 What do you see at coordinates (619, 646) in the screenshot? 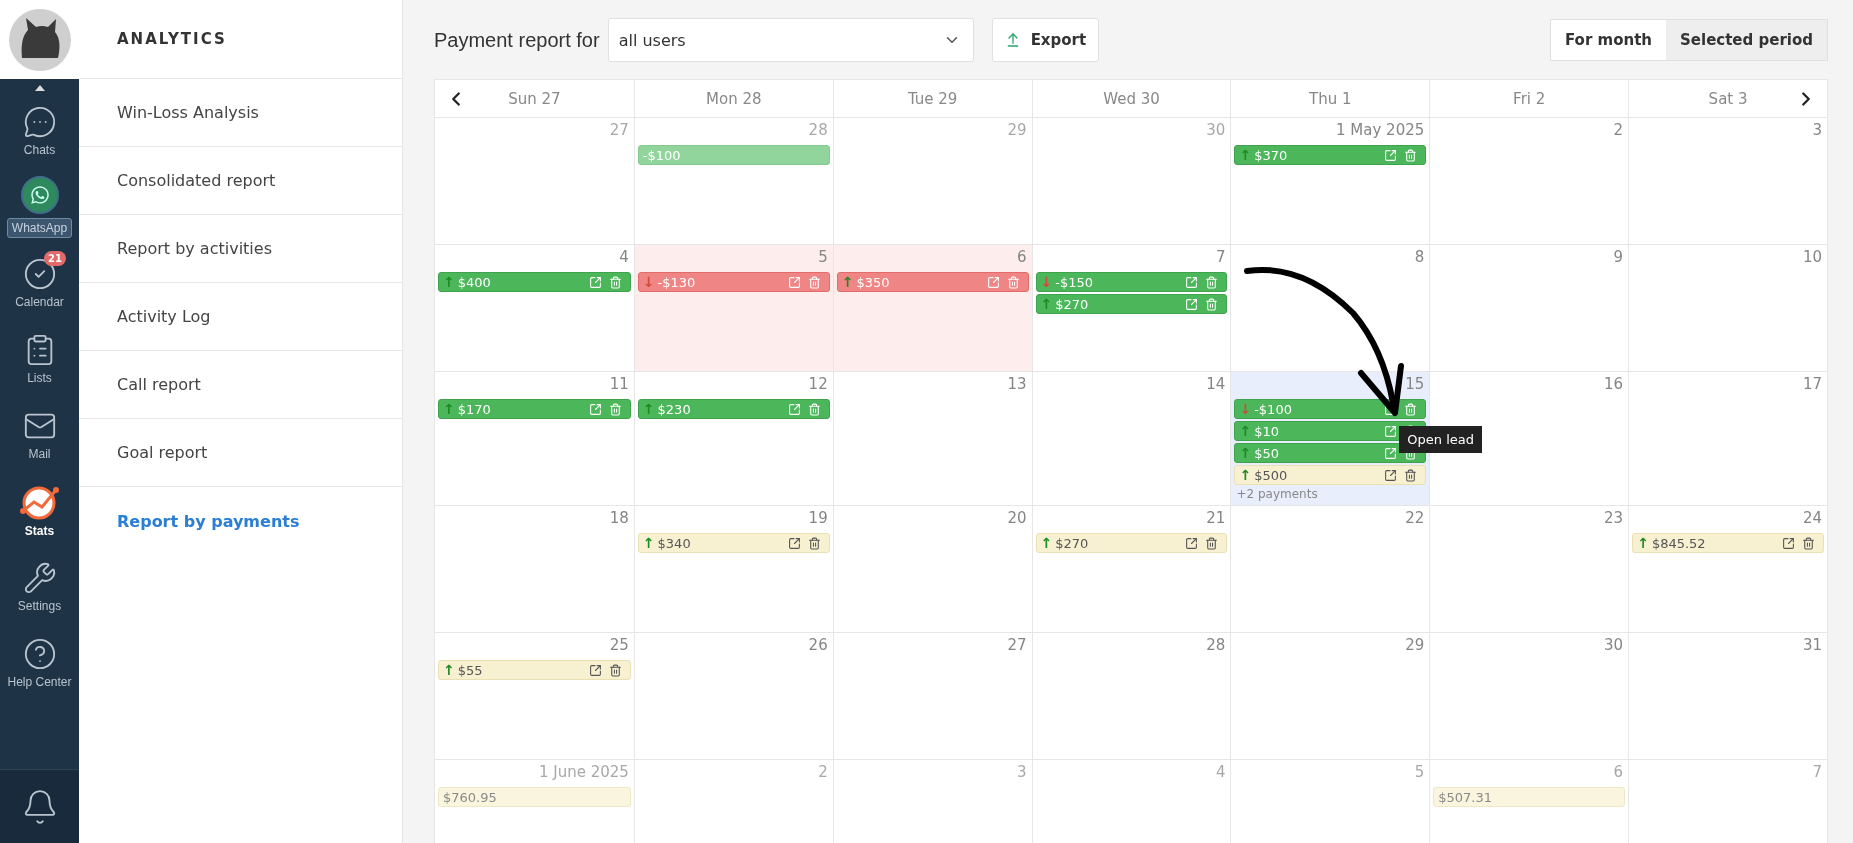
I see `day-number: 25` at bounding box center [619, 646].